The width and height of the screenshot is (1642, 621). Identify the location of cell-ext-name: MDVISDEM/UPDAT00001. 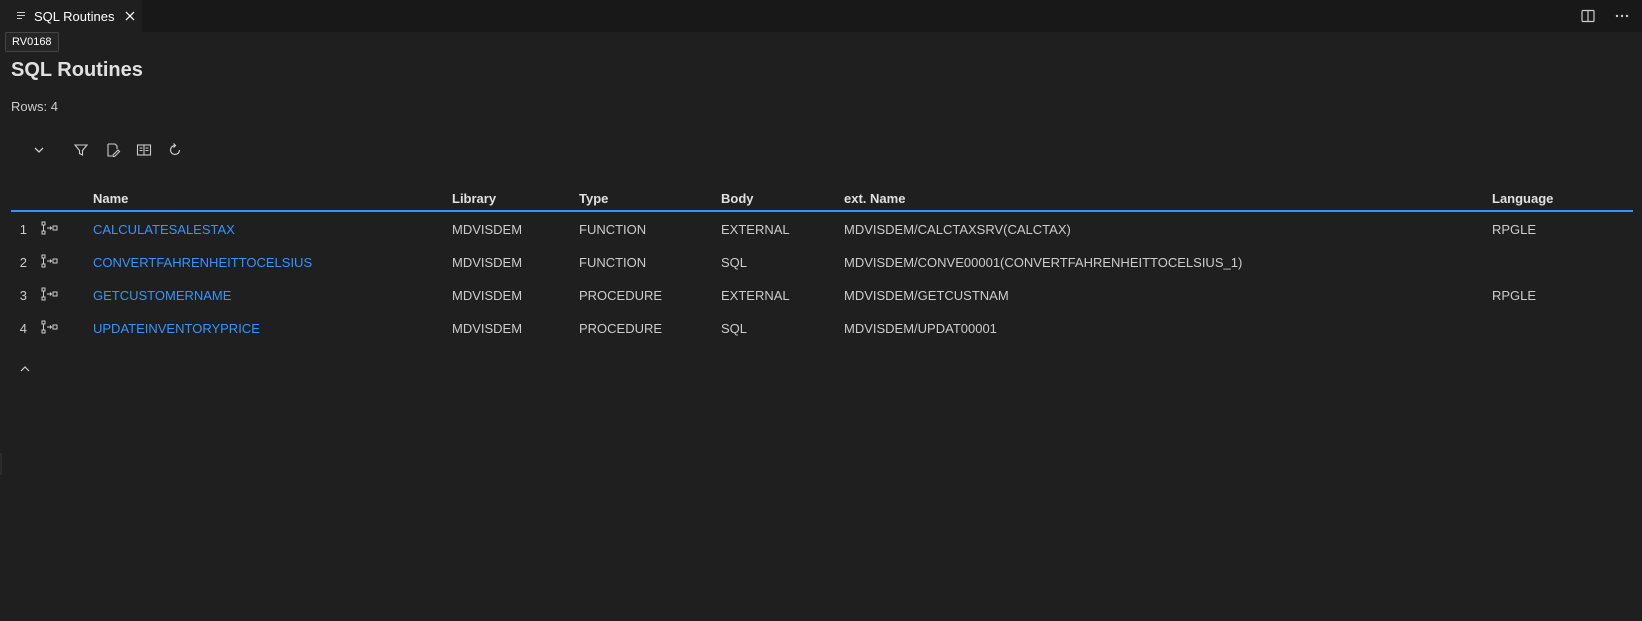
(920, 328).